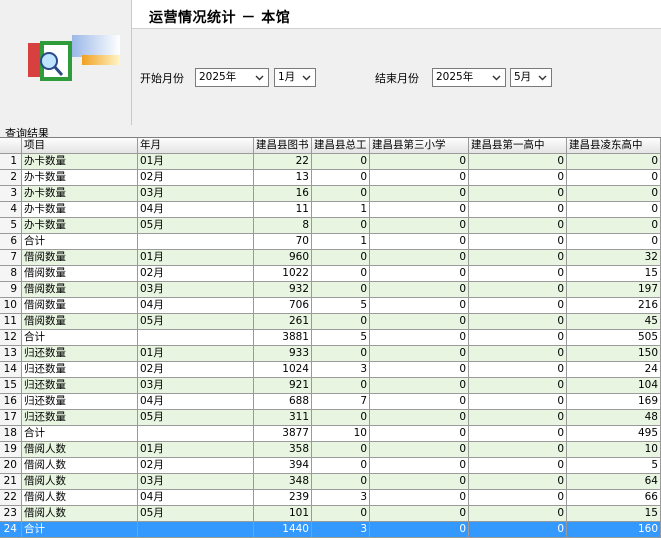  Describe the element at coordinates (283, 146) in the screenshot. I see `column-header: 建昌县图书` at that location.